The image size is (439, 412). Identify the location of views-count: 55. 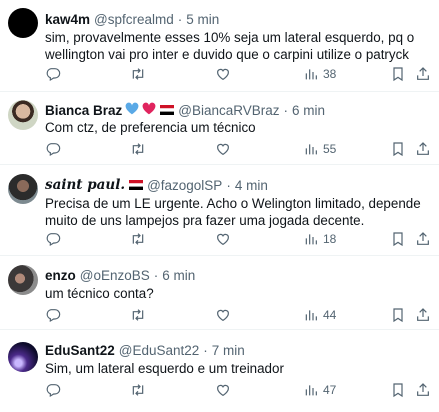
(330, 149).